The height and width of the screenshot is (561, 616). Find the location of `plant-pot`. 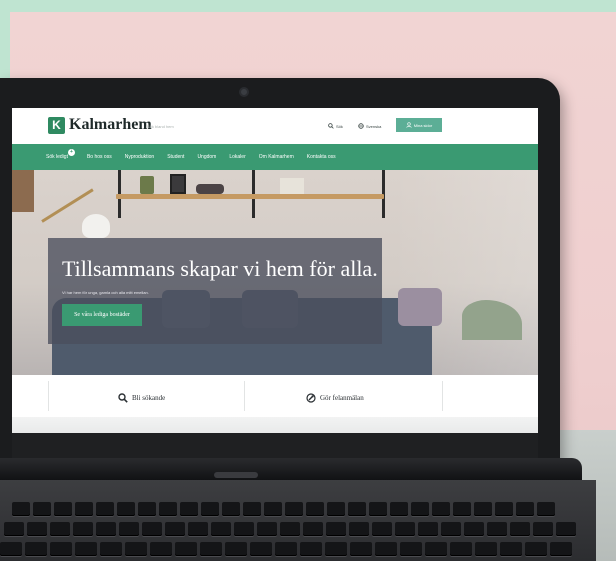

plant-pot is located at coordinates (147, 185).